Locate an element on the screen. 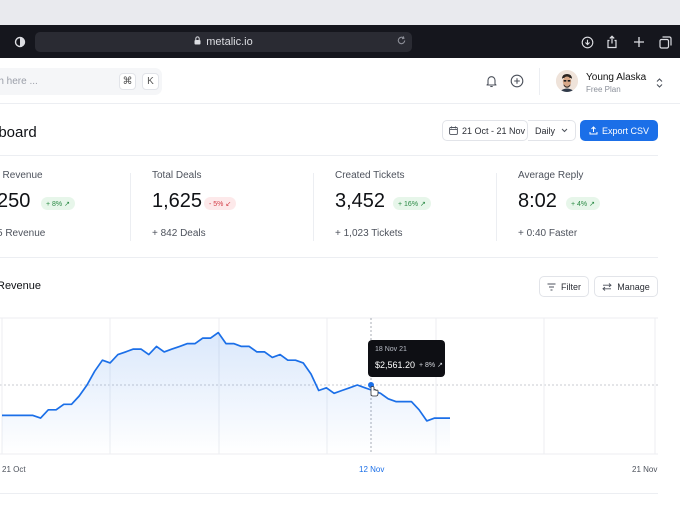  interval-dropdown: Daily is located at coordinates (552, 130).